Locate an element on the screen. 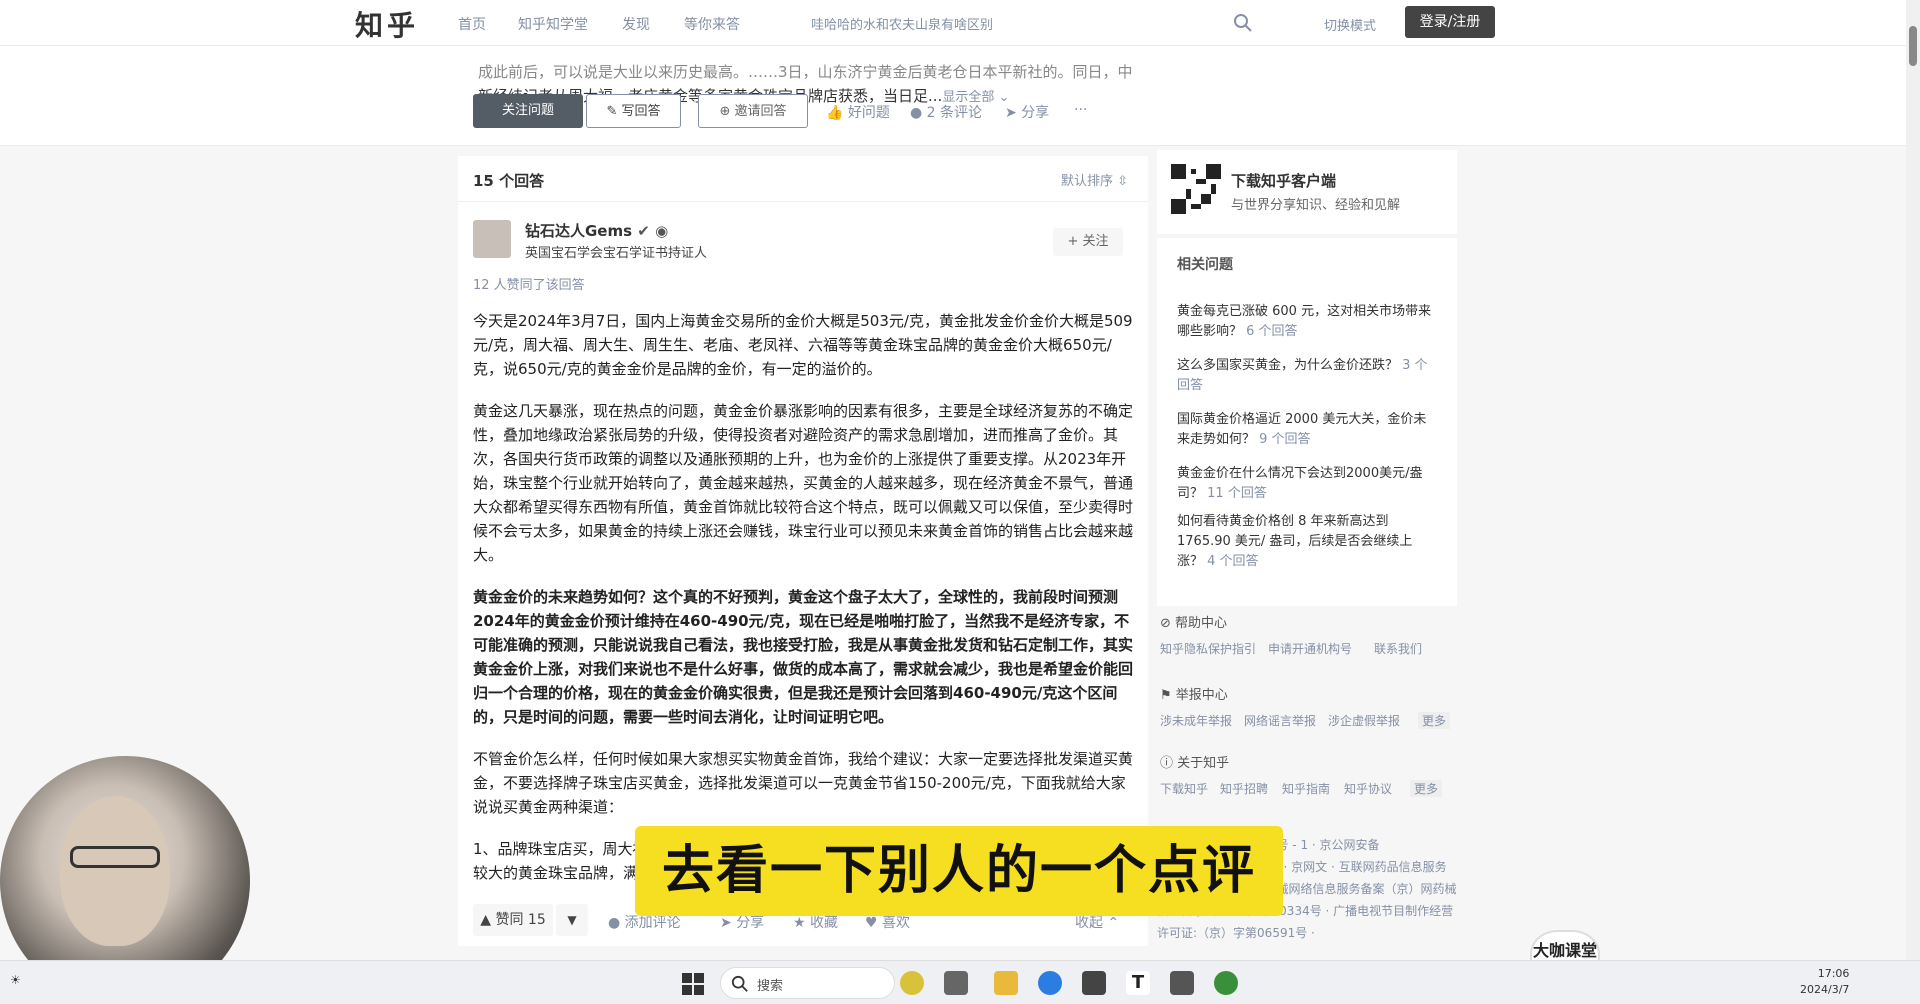  about-zhihu-heading: ⓘ 关于知乎 is located at coordinates (1194, 761).